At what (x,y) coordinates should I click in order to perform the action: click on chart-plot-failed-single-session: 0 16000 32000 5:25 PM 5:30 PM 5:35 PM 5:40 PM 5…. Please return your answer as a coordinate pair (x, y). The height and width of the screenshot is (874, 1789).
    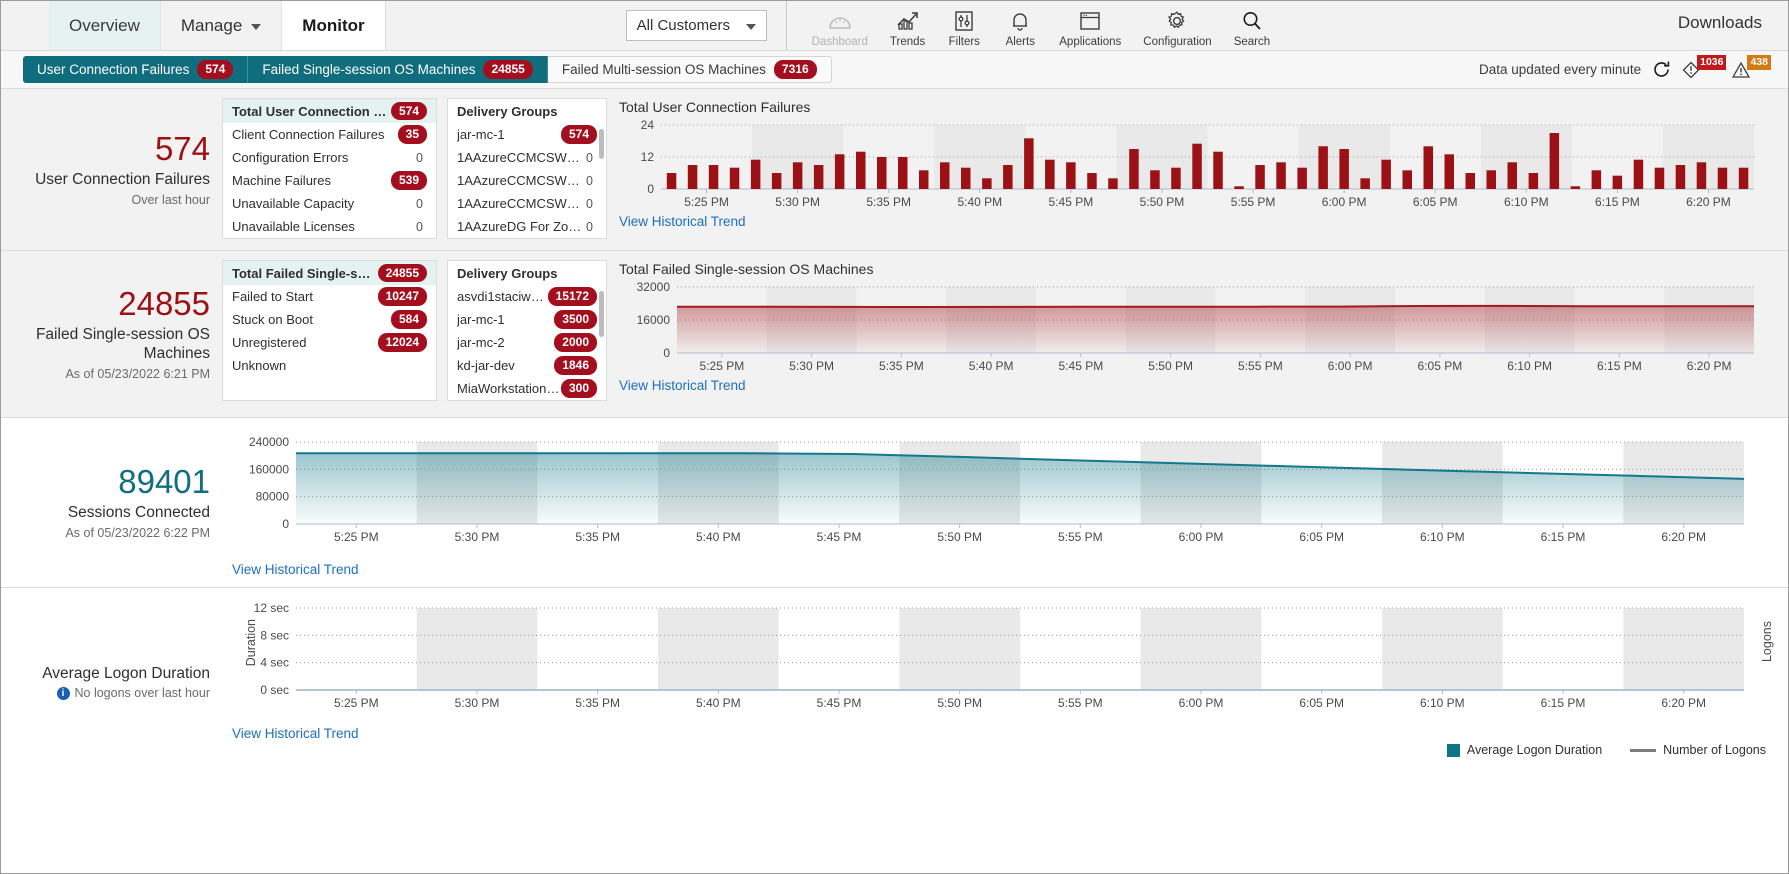
    Looking at the image, I should click on (1203, 327).